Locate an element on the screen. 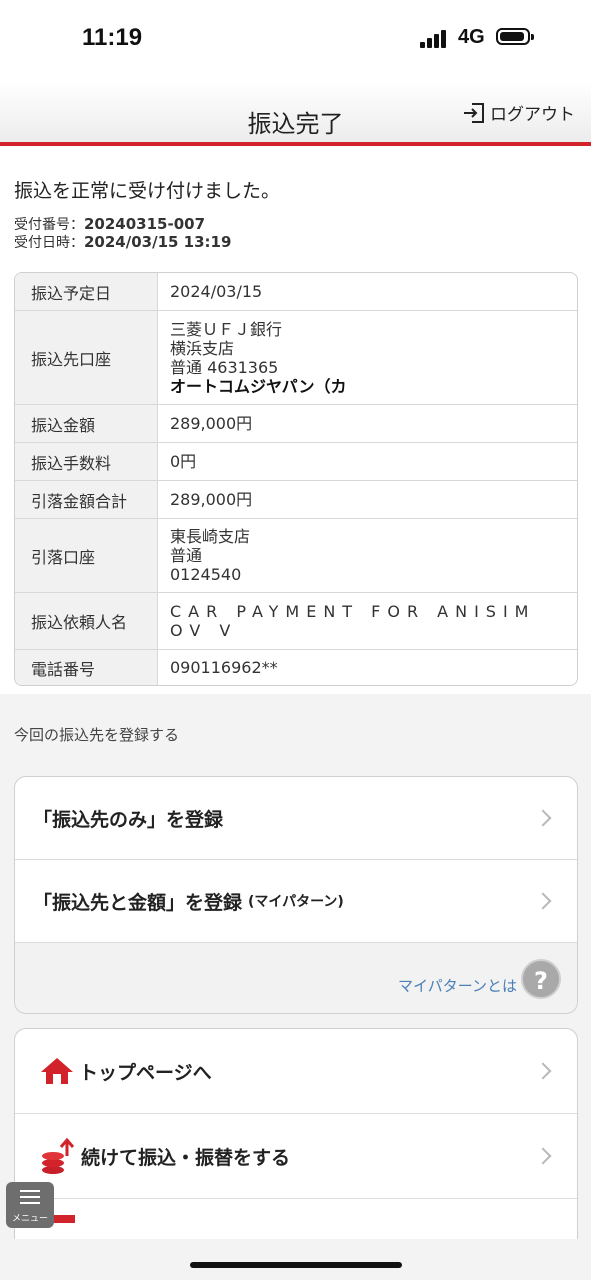 This screenshot has height=1280, width=591. top-page-label: トップページへ is located at coordinates (145, 1072).